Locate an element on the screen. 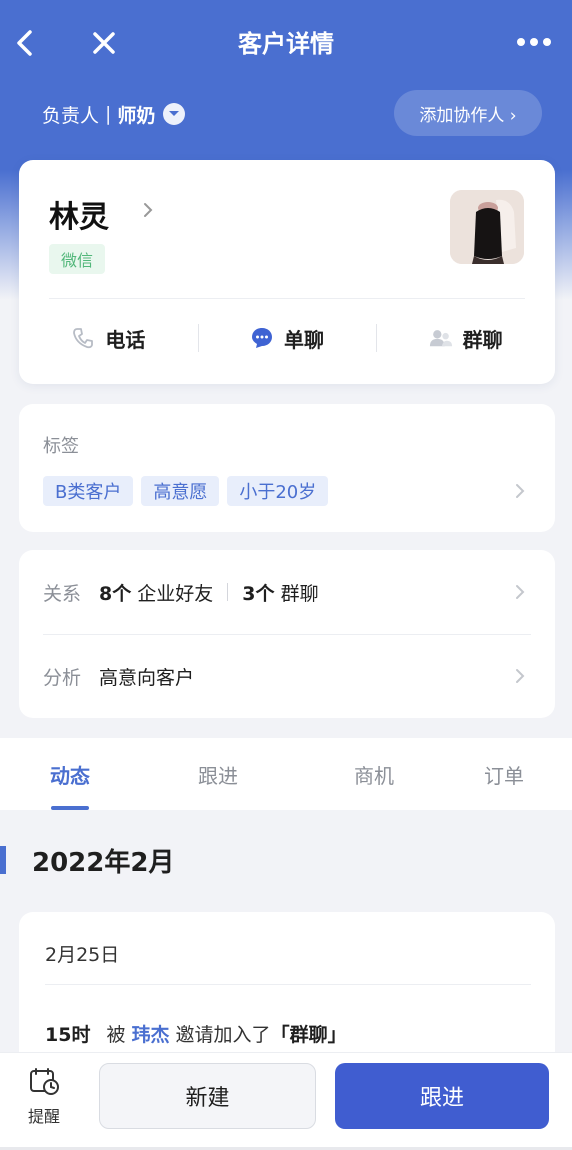  tab-opportunity: 商机 is located at coordinates (374, 774).